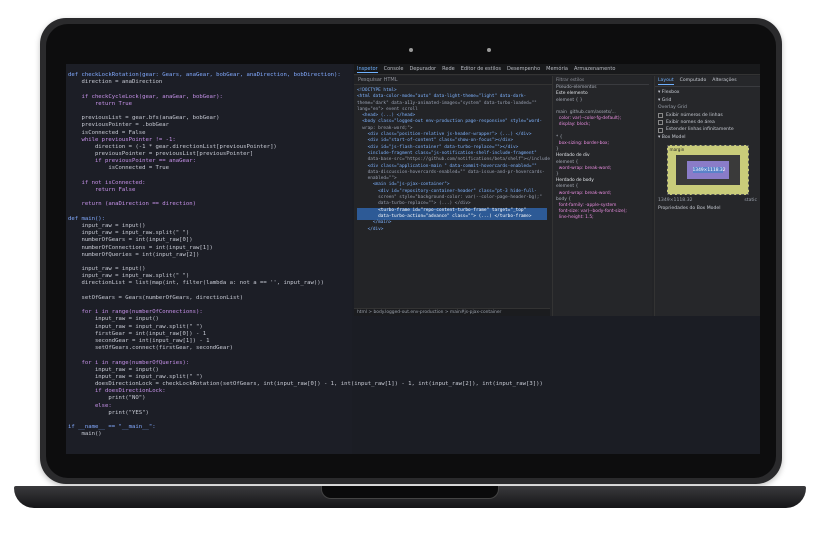 Image resolution: width=820 pixels, height=537 pixels. Describe the element at coordinates (210, 406) in the screenshot. I see `code-line: else:` at that location.